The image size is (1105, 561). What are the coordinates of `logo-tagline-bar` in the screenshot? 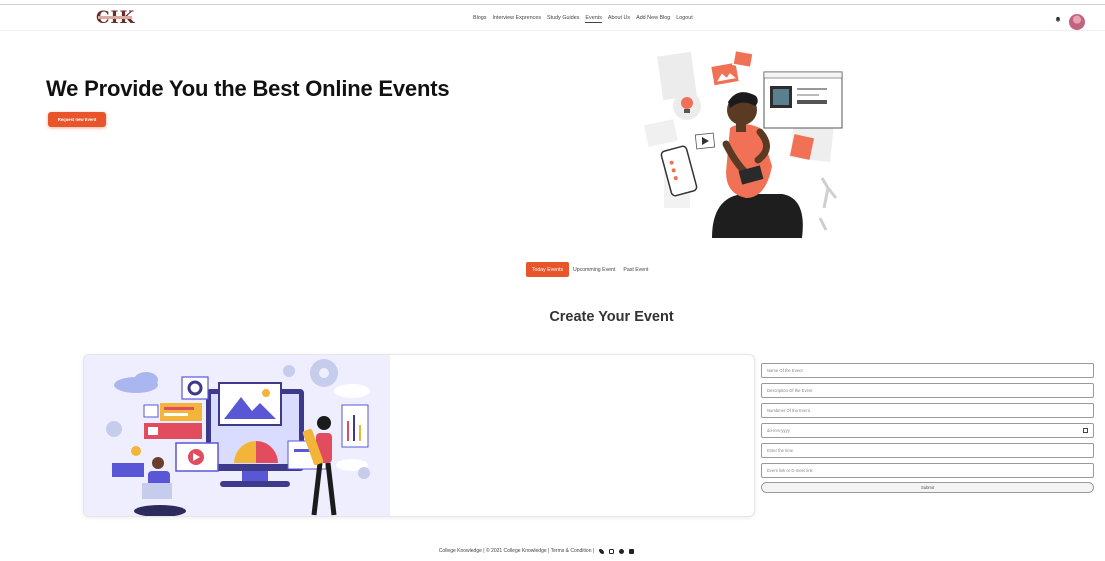 It's located at (115, 17).